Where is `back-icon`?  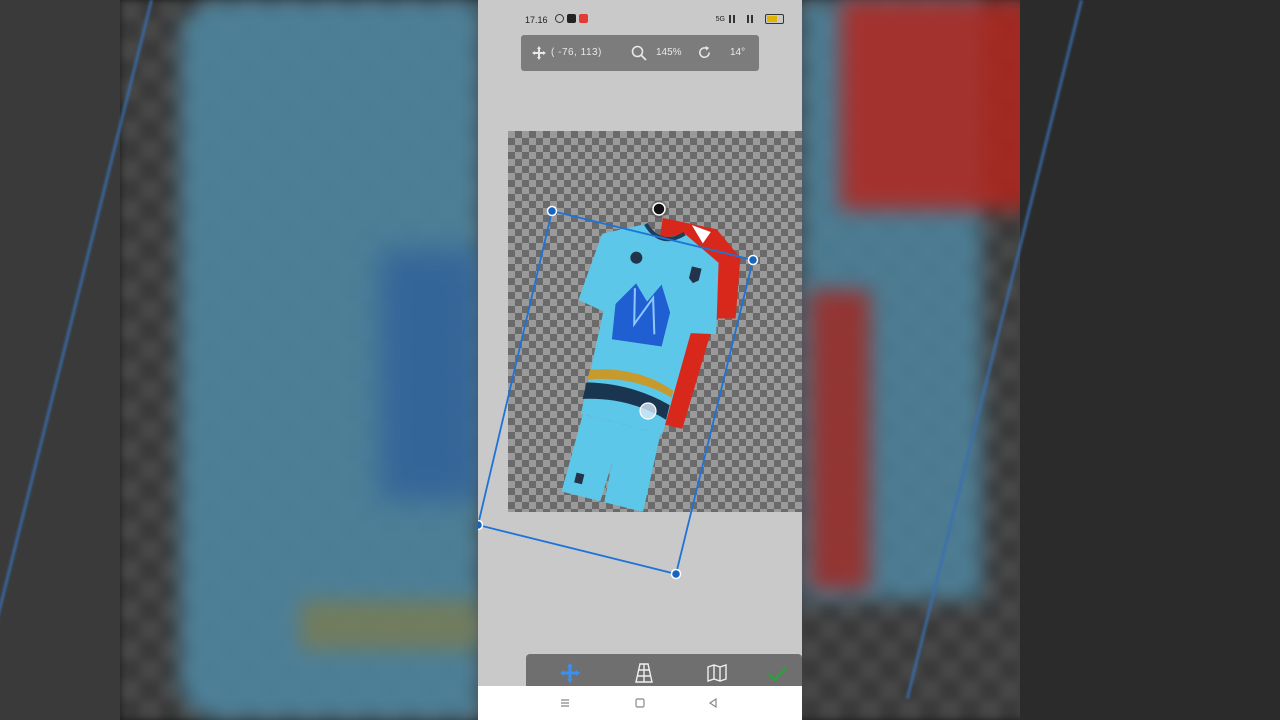
back-icon is located at coordinates (713, 703).